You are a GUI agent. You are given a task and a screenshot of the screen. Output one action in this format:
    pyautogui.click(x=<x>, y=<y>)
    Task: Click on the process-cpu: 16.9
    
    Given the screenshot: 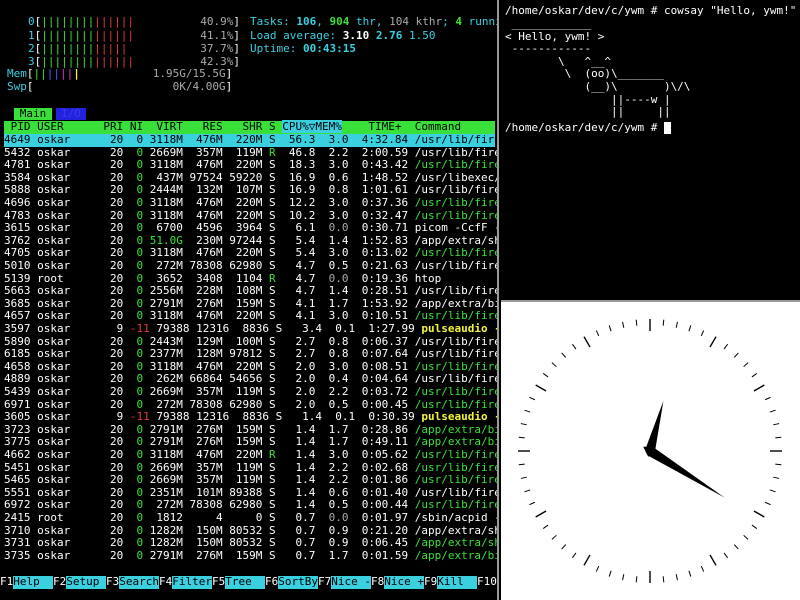 What is the action you would take?
    pyautogui.click(x=299, y=190)
    